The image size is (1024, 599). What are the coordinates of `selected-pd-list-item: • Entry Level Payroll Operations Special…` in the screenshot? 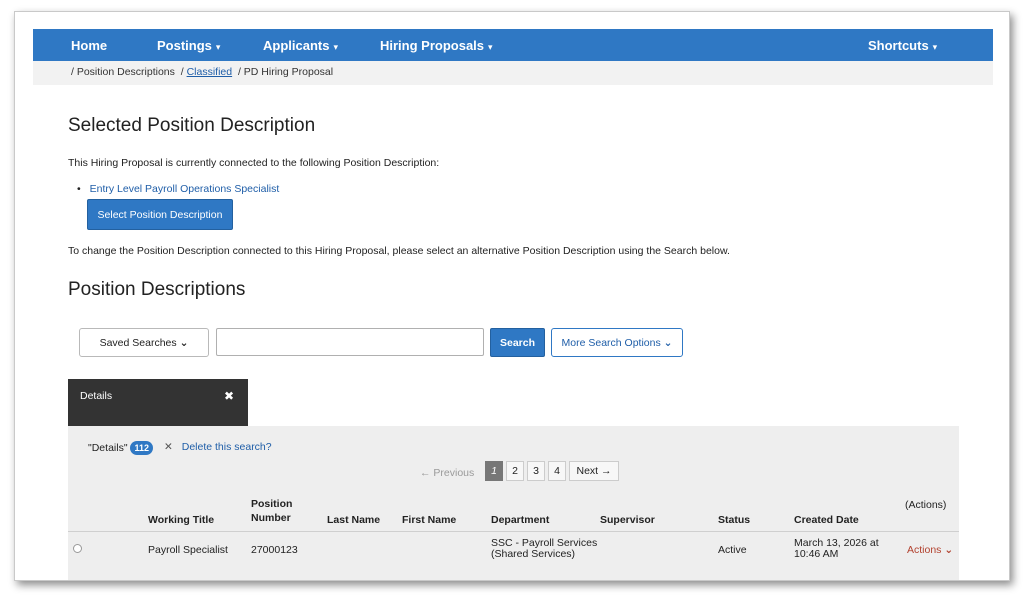 It's located at (178, 189).